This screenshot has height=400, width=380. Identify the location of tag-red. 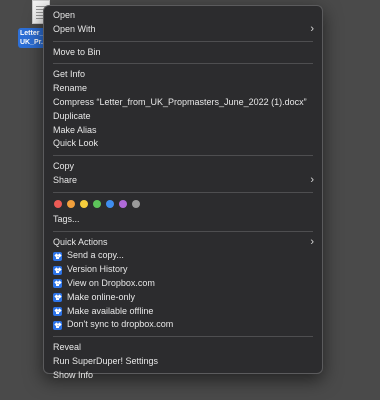
(58, 203).